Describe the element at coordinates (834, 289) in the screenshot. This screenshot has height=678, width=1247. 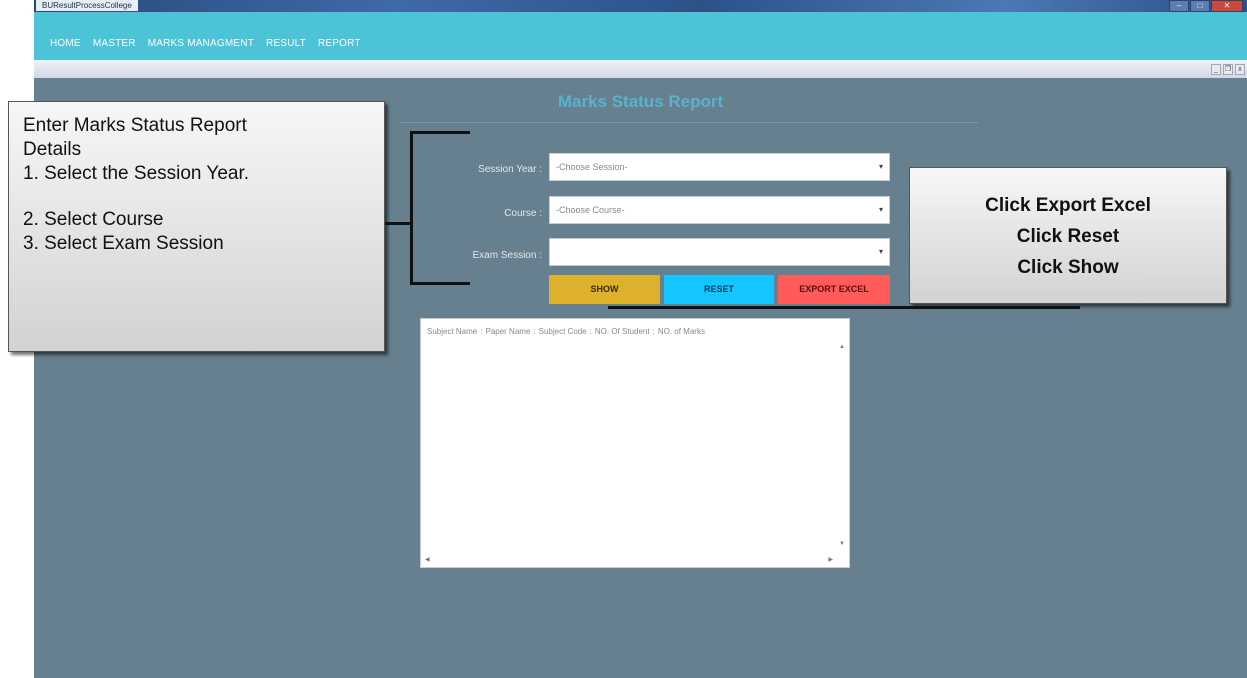
I see `export-excel-button: EXPORT EXCEL` at that location.